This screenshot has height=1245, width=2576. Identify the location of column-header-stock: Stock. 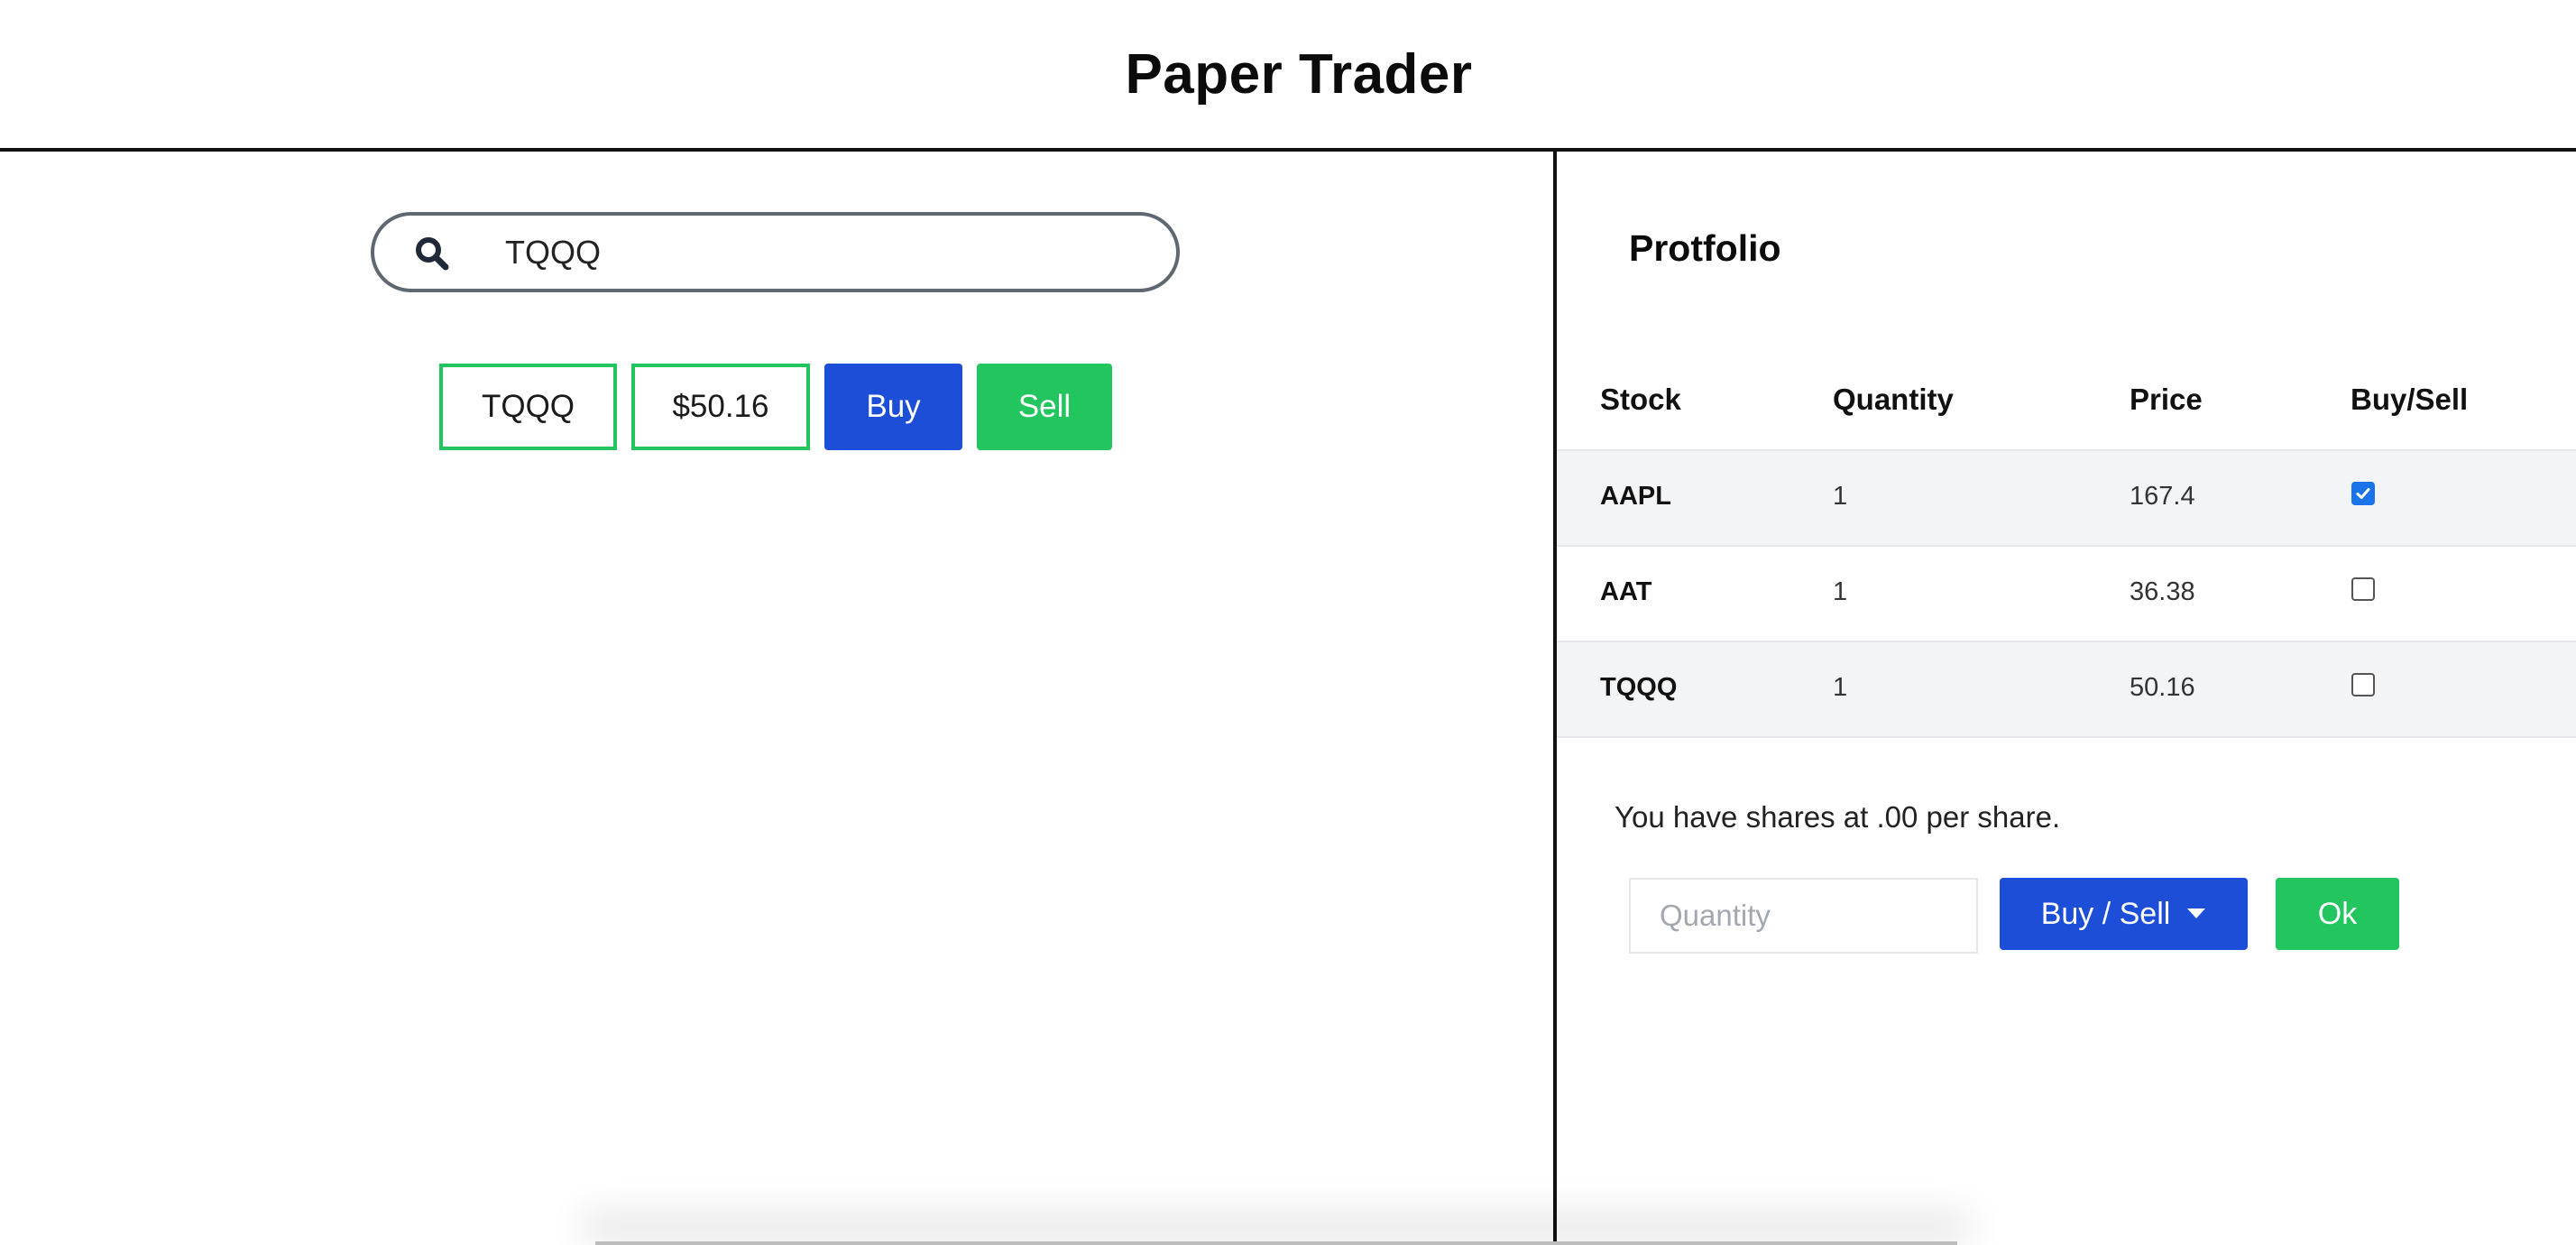
(1641, 400).